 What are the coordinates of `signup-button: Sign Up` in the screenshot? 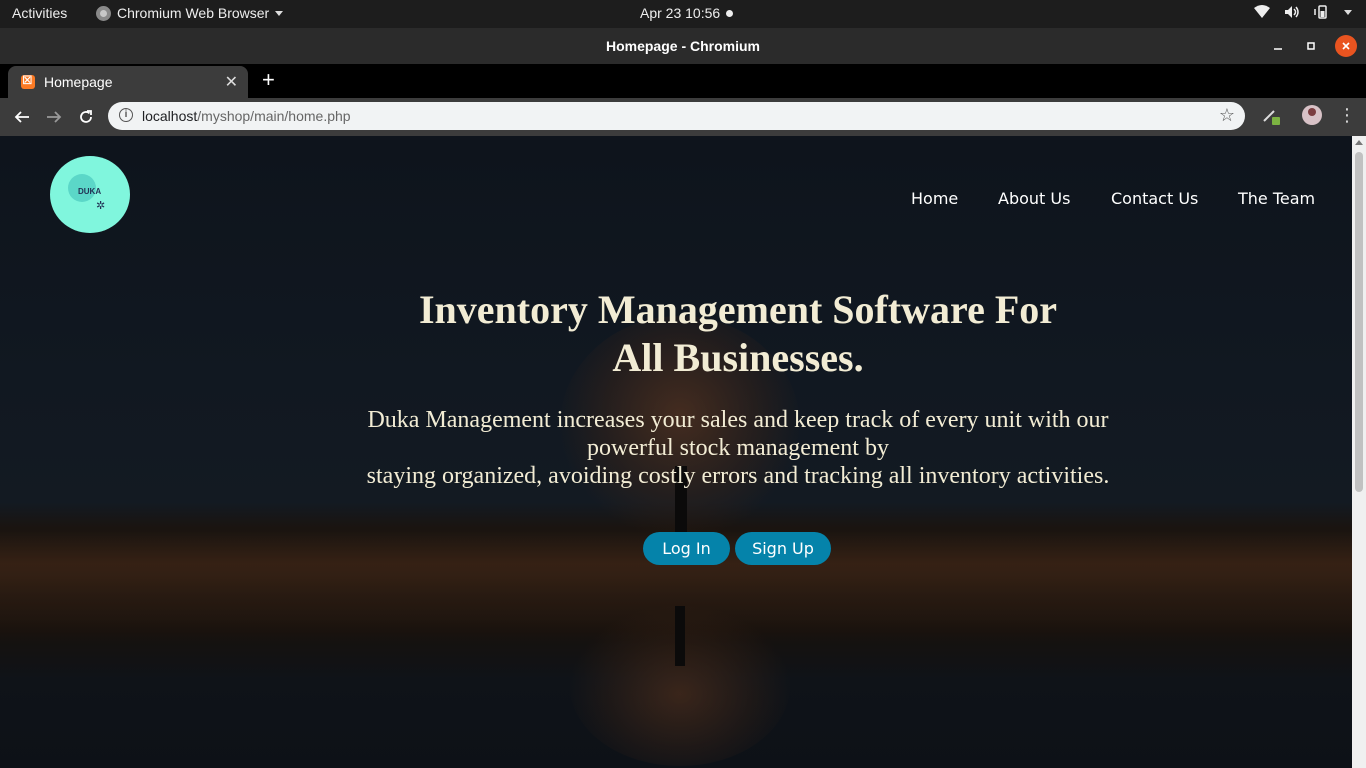 It's located at (783, 548).